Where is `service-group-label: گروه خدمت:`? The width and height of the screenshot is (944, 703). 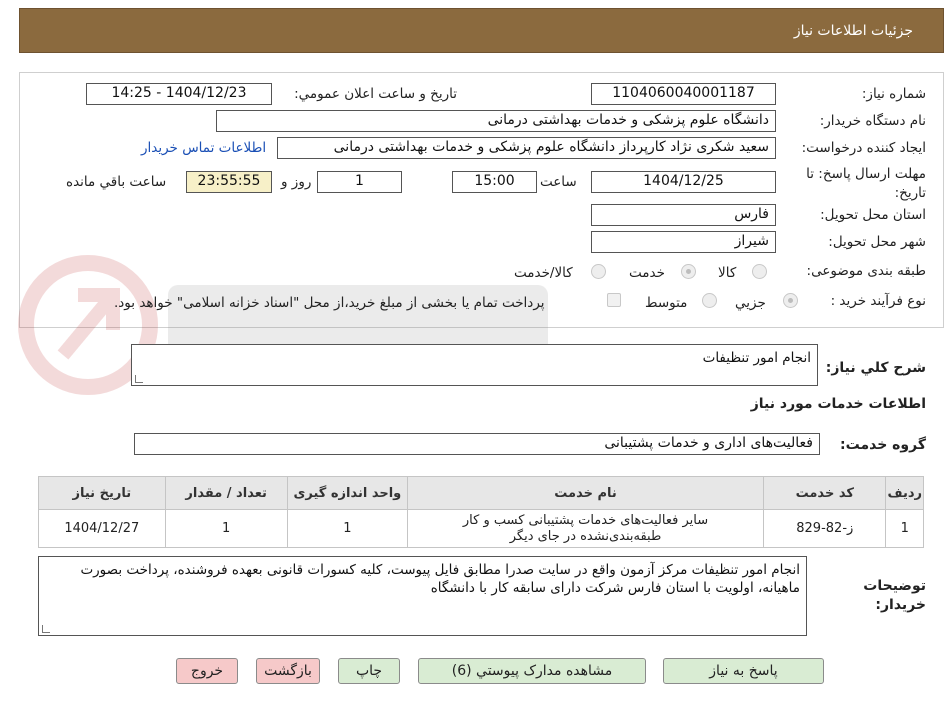 service-group-label: گروه خدمت: is located at coordinates (883, 445).